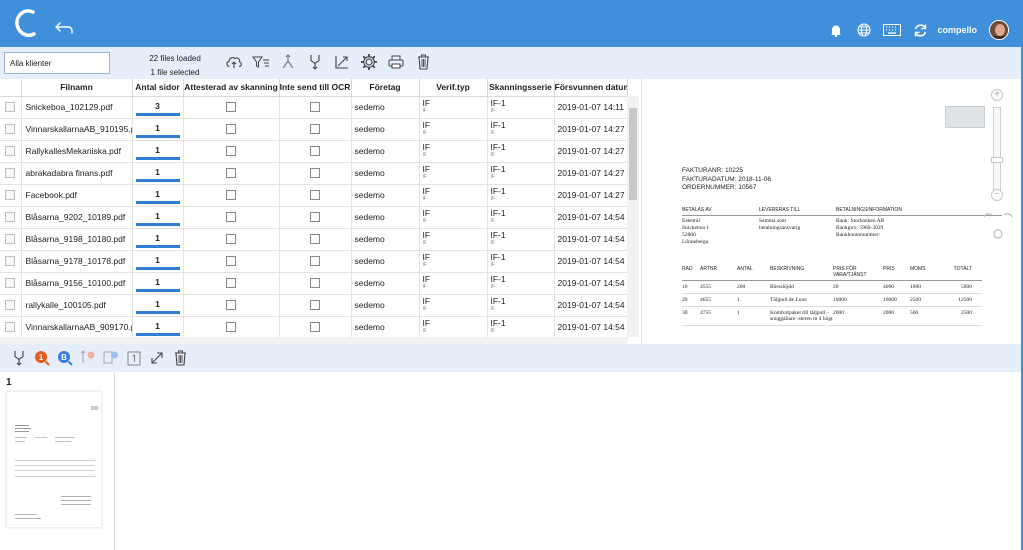 The height and width of the screenshot is (550, 1023). I want to click on back-icon, so click(64, 28).